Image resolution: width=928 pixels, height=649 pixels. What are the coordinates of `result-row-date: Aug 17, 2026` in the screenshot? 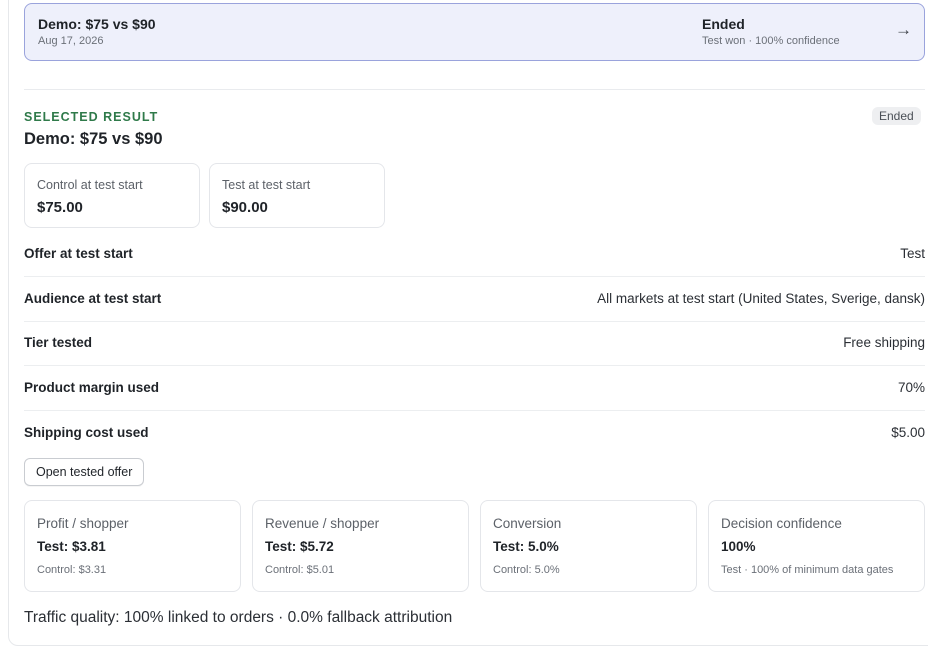 It's located at (71, 41).